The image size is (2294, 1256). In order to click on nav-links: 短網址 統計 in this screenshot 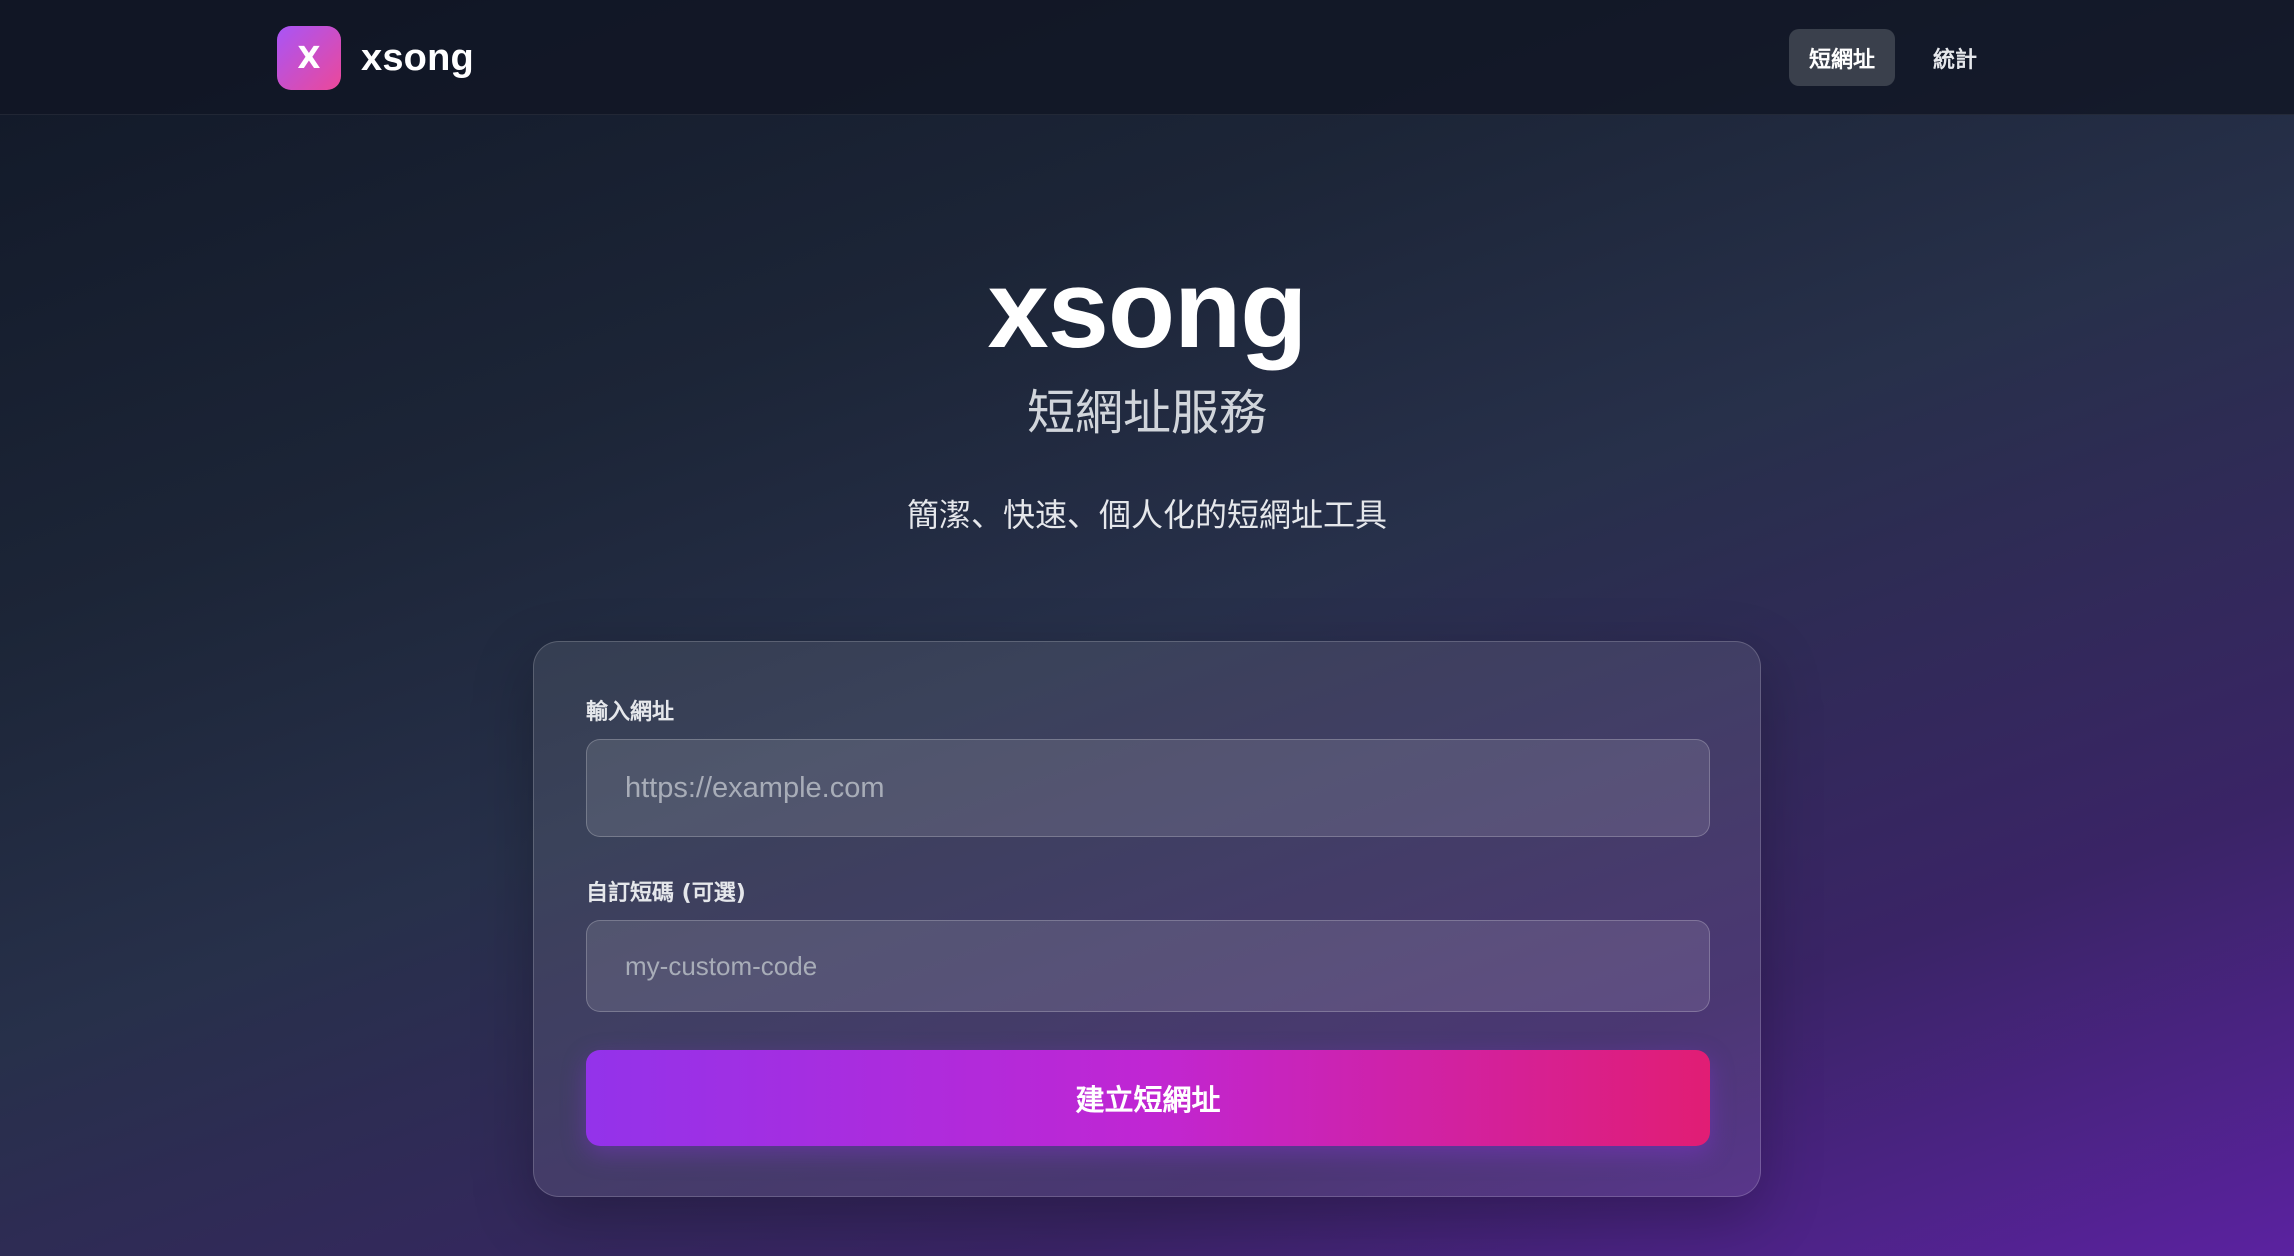, I will do `click(1893, 57)`.